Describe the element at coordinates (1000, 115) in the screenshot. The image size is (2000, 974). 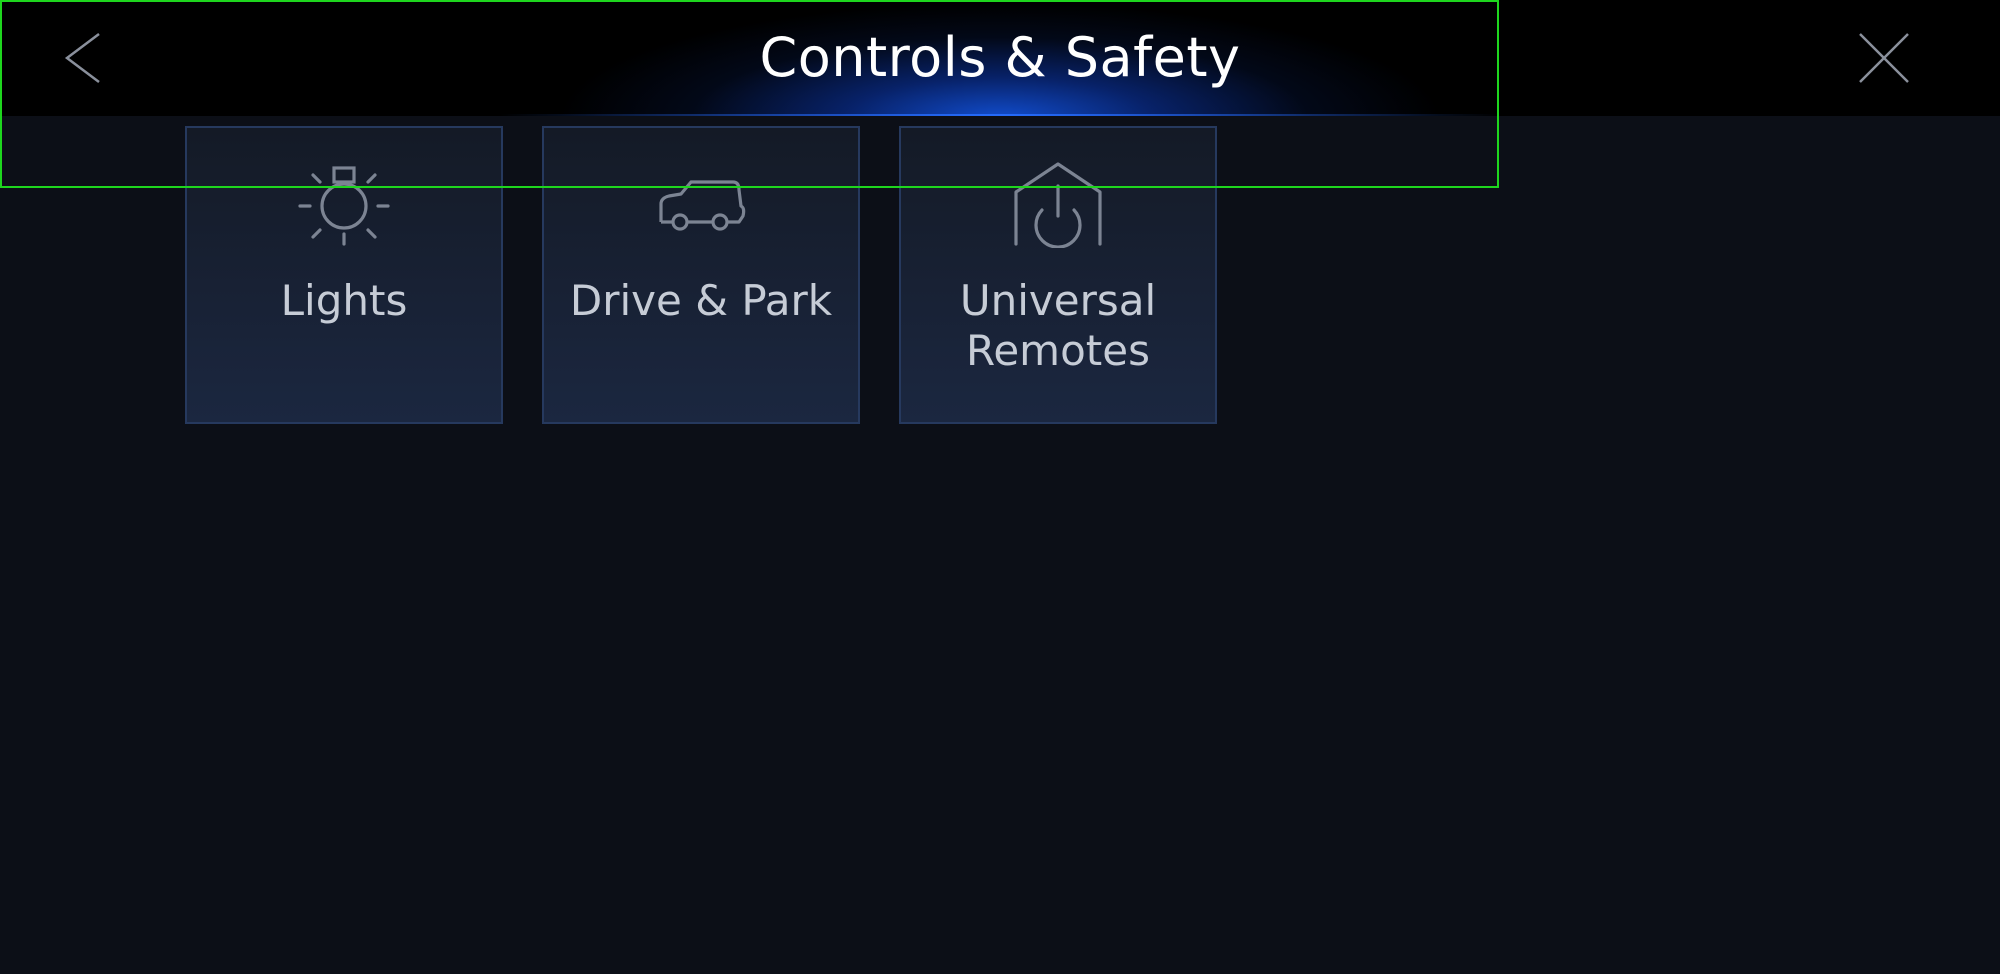
I see `header-glow-line` at that location.